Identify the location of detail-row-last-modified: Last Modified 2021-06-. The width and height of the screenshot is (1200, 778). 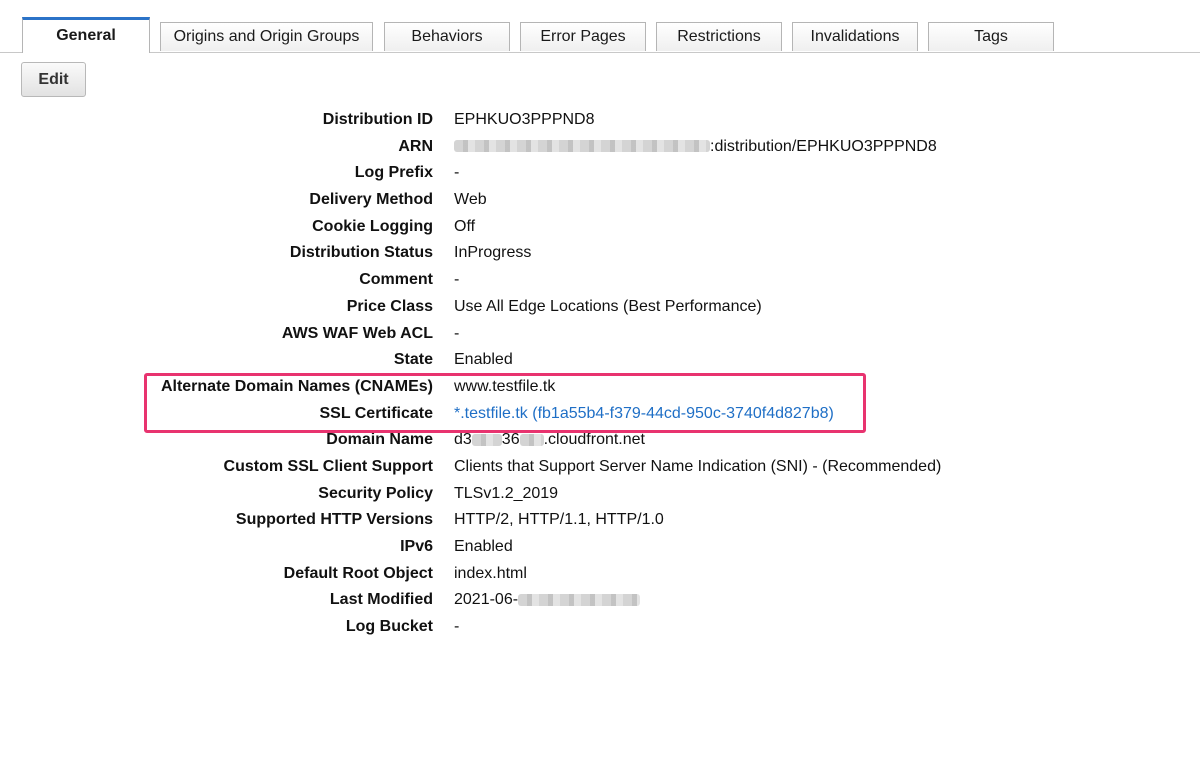
(600, 600).